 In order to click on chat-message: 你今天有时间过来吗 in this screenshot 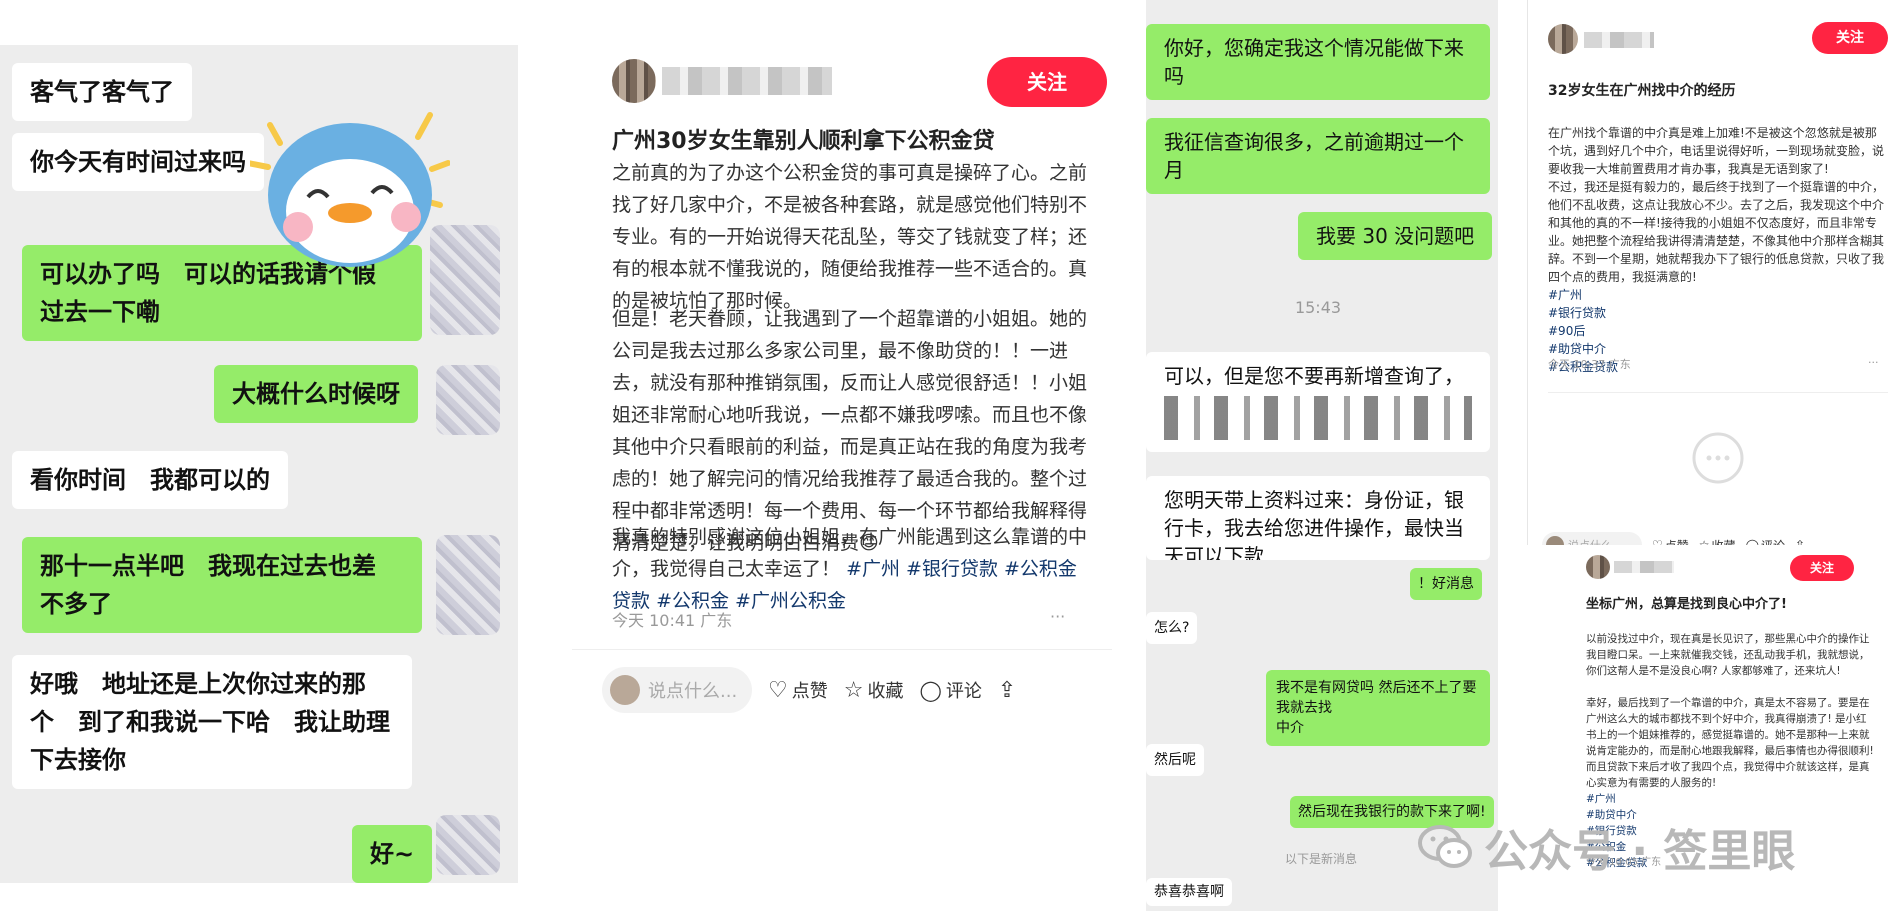, I will do `click(138, 162)`.